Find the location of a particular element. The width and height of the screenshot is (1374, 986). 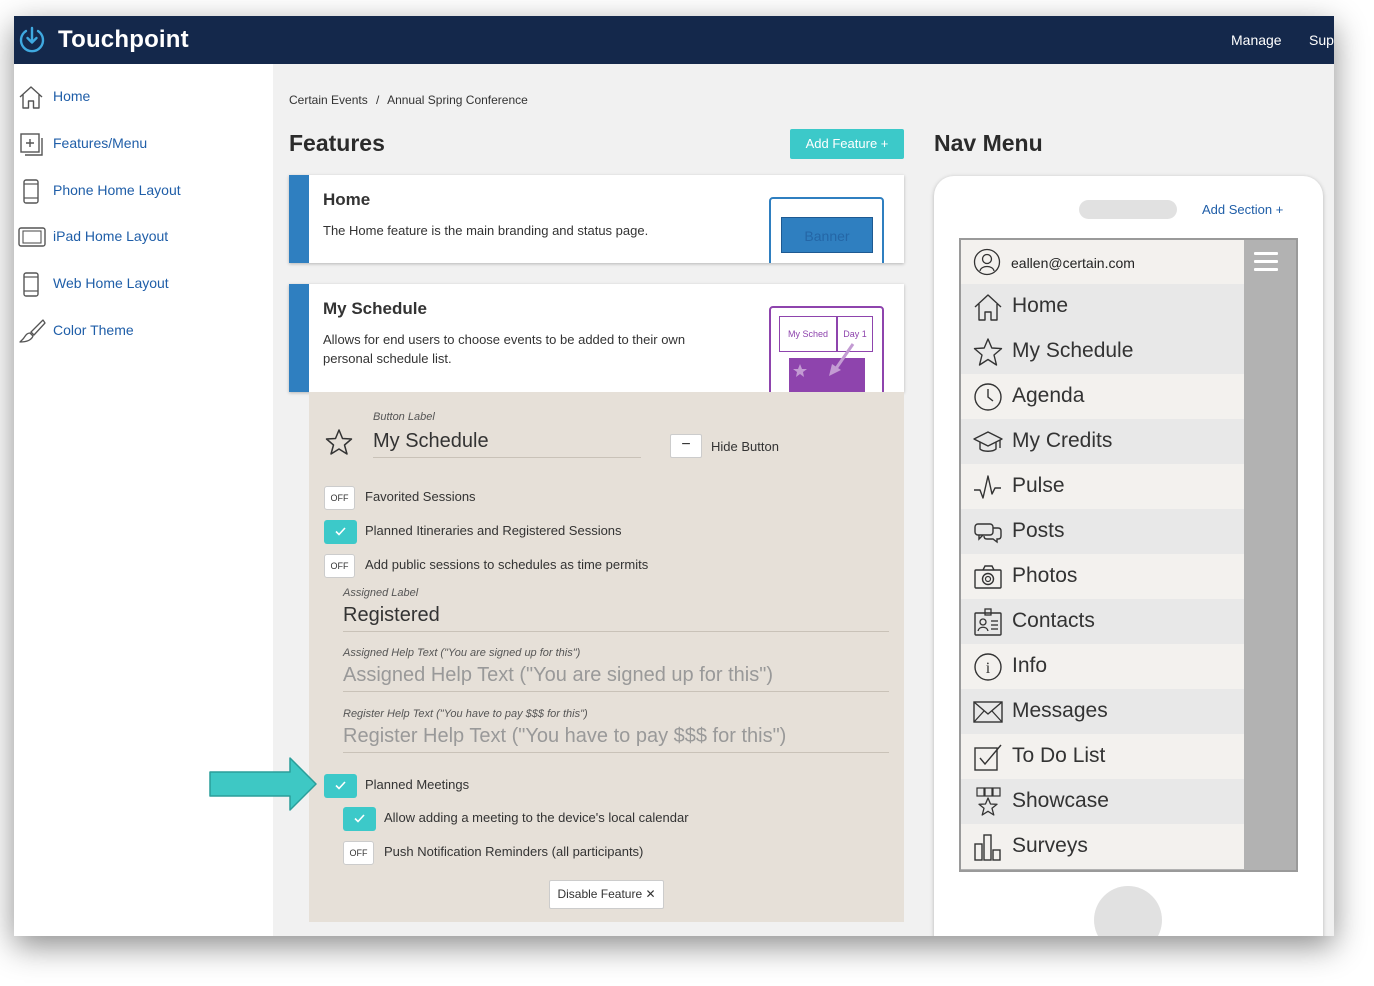

support-link: Sup is located at coordinates (1321, 40).